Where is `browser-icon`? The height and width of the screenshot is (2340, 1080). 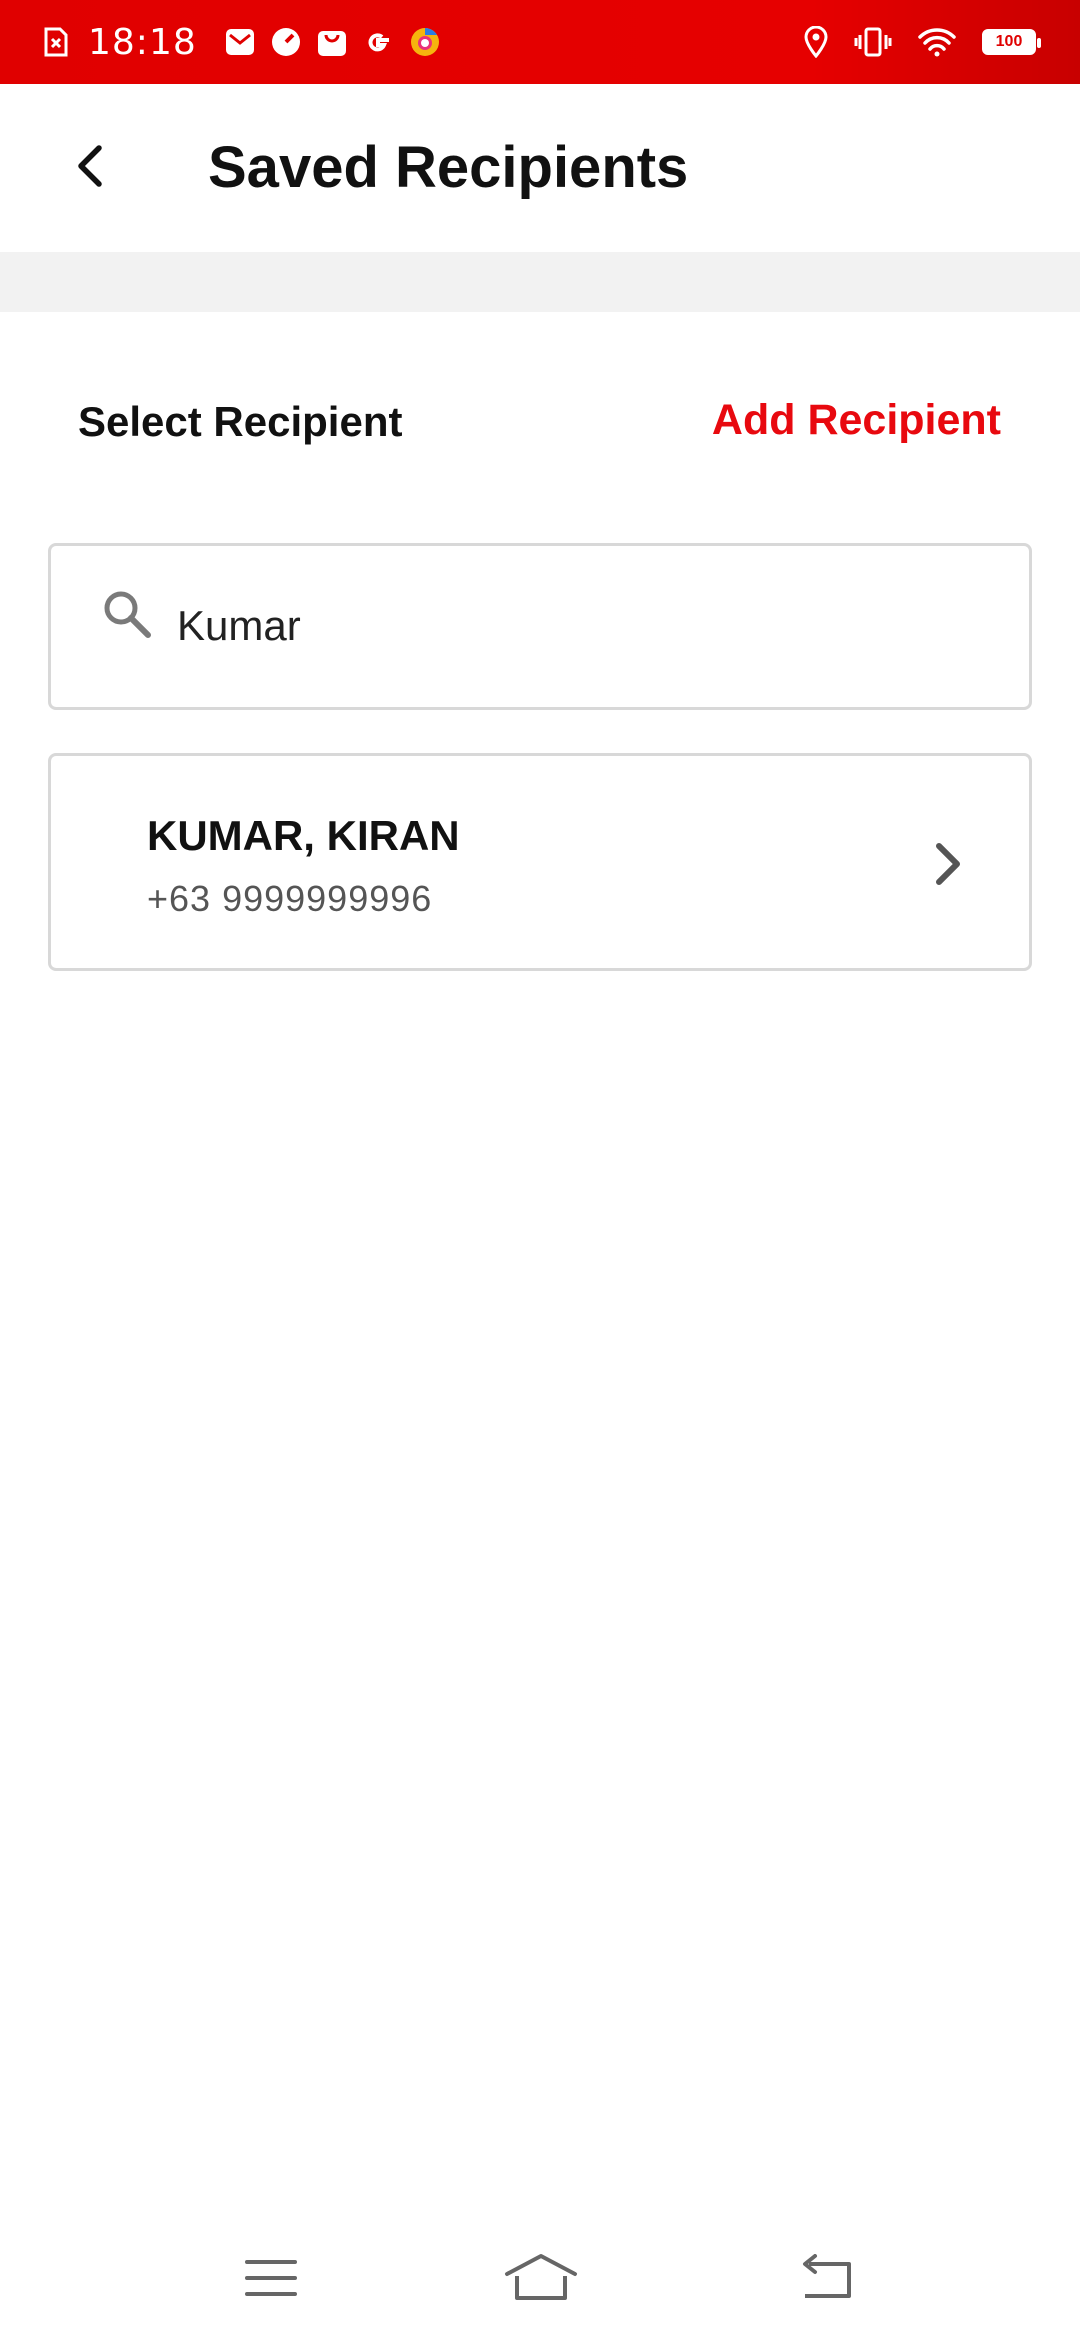 browser-icon is located at coordinates (425, 42).